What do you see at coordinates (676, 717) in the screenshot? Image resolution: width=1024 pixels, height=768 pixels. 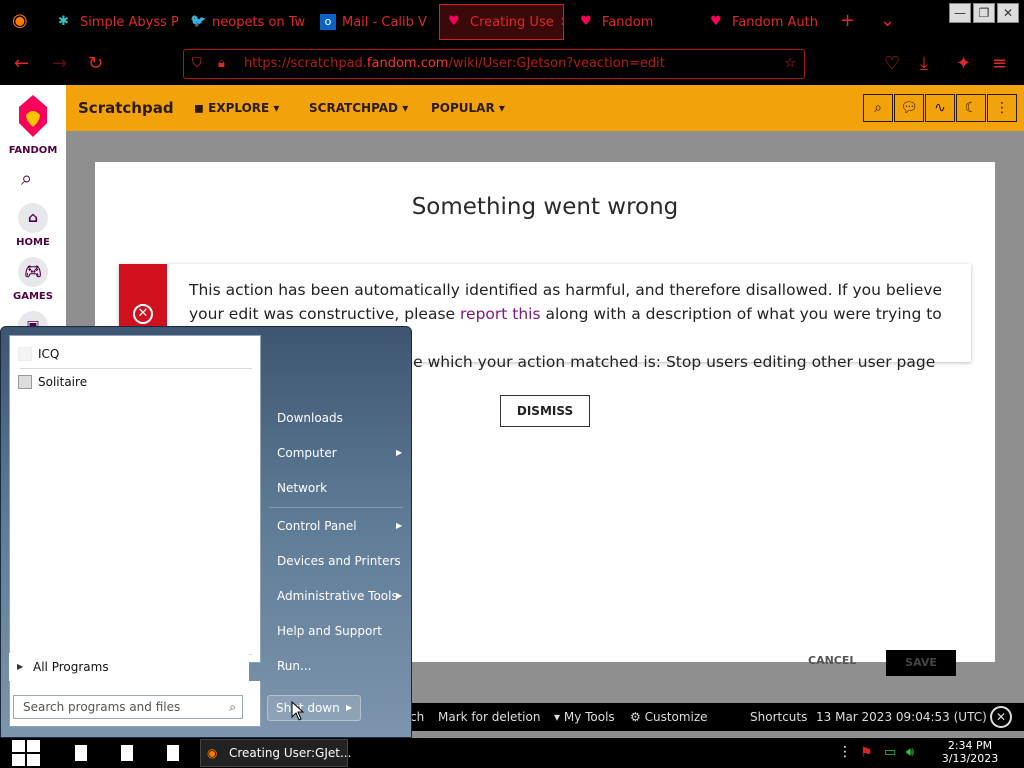 I see `customize-label: Customize` at bounding box center [676, 717].